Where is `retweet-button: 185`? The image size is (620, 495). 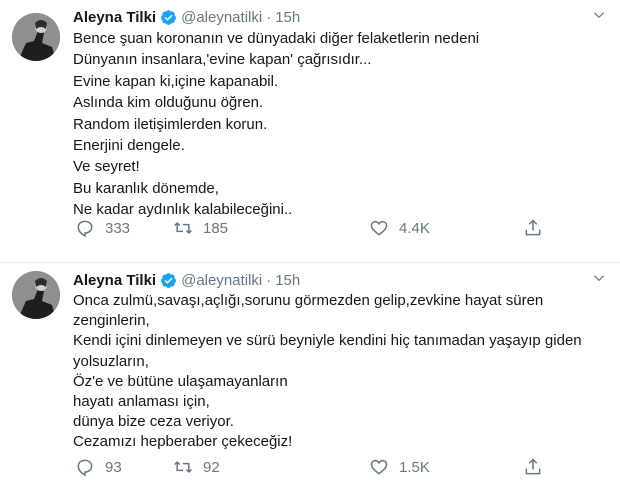
retweet-button: 185 is located at coordinates (200, 228).